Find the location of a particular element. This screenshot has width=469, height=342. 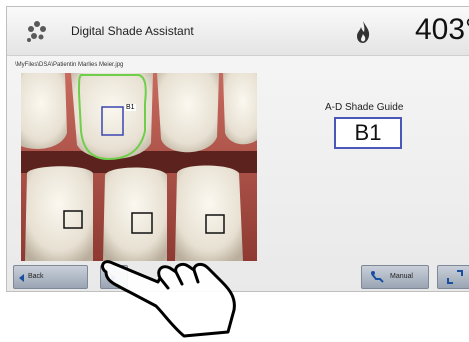

pointing-hand-icon is located at coordinates (168, 299).